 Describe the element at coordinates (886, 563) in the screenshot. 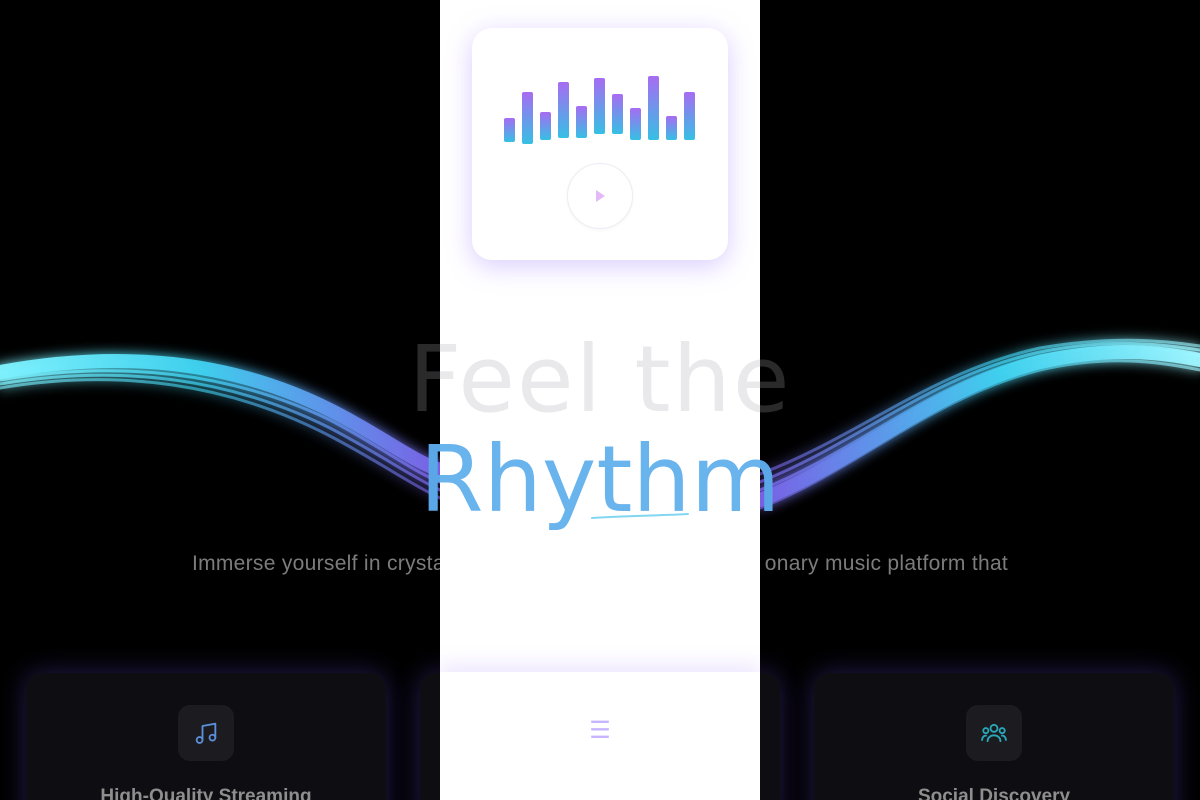

I see `hero-subtitle-right: onary music platform that` at that location.